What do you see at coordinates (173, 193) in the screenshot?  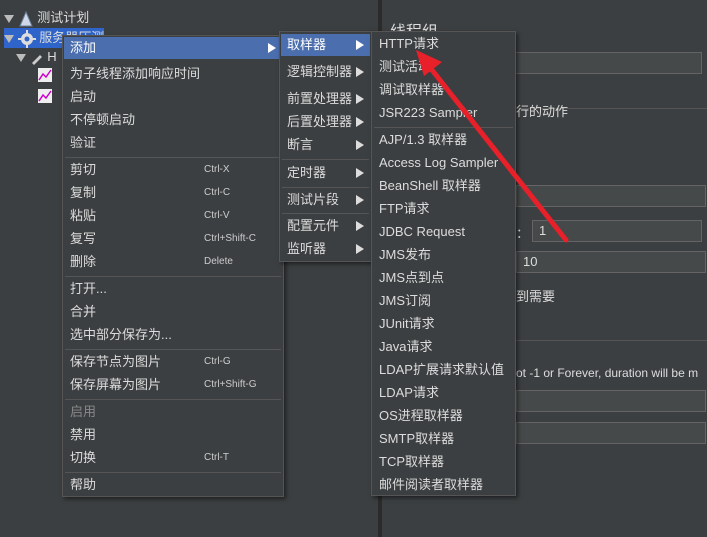 I see `menu-item-copy: 复制 Ctrl-C` at bounding box center [173, 193].